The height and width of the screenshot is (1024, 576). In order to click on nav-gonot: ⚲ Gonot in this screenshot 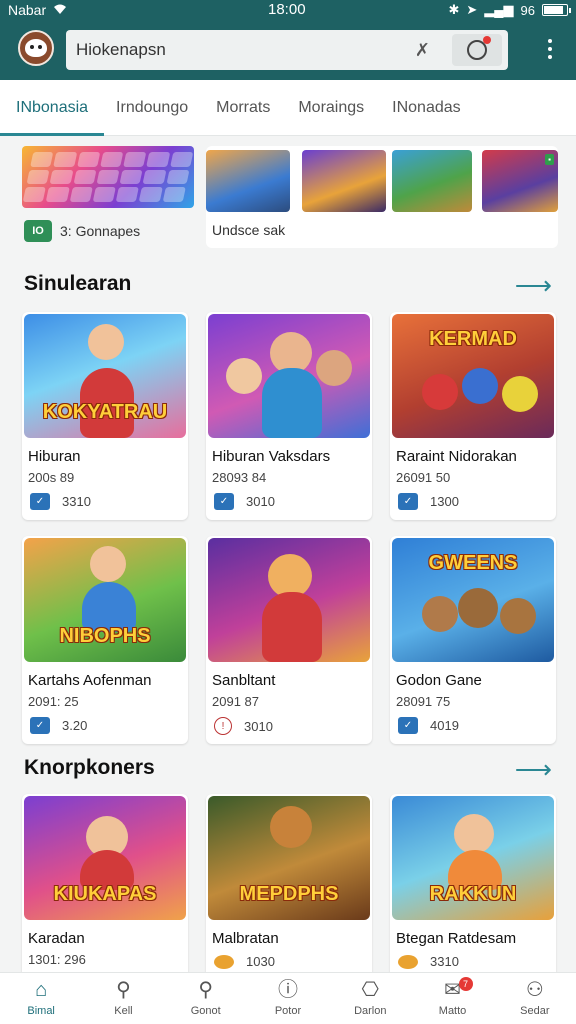, I will do `click(206, 998)`.